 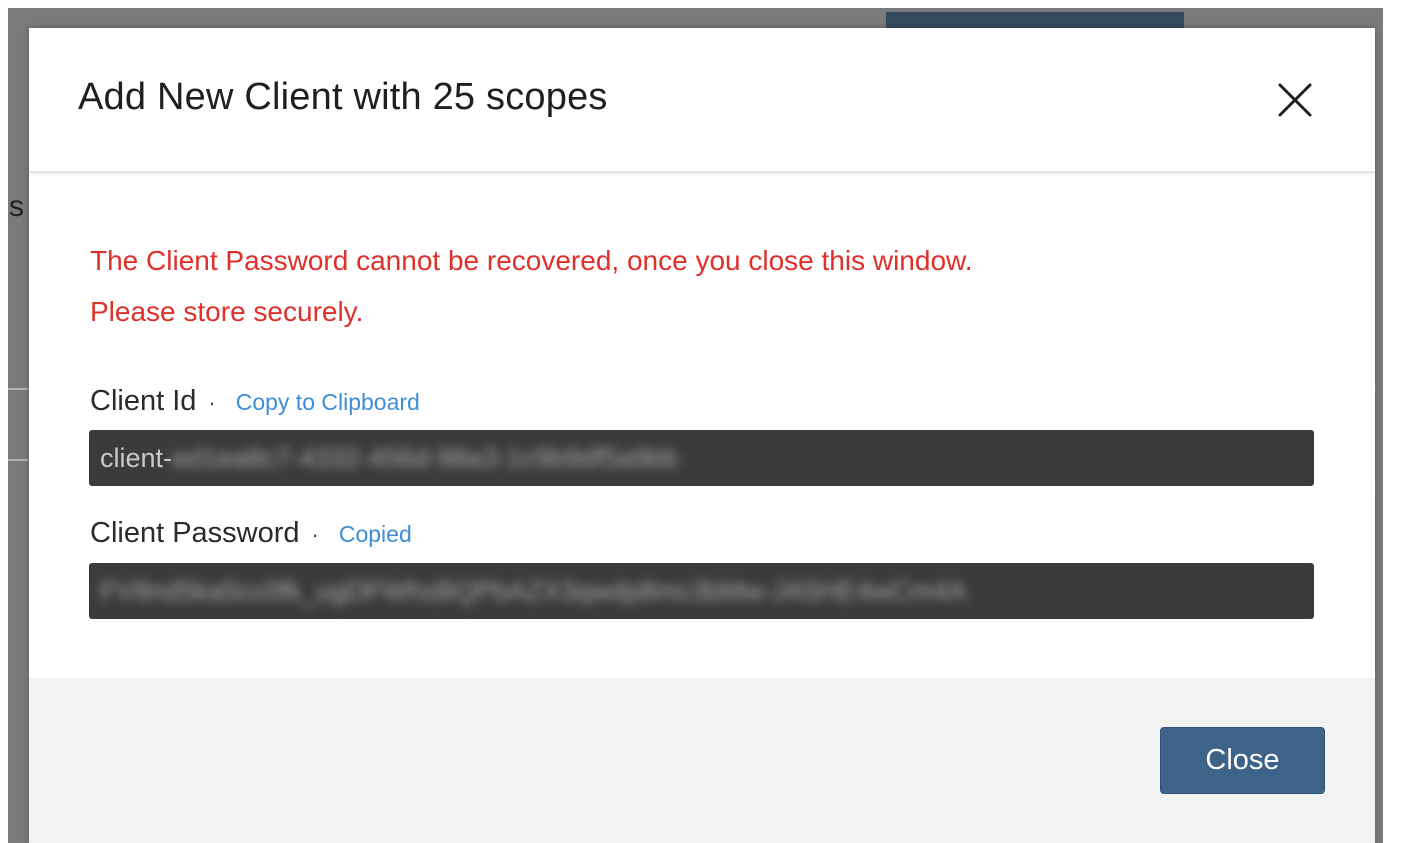 I want to click on close-icon, so click(x=1295, y=100).